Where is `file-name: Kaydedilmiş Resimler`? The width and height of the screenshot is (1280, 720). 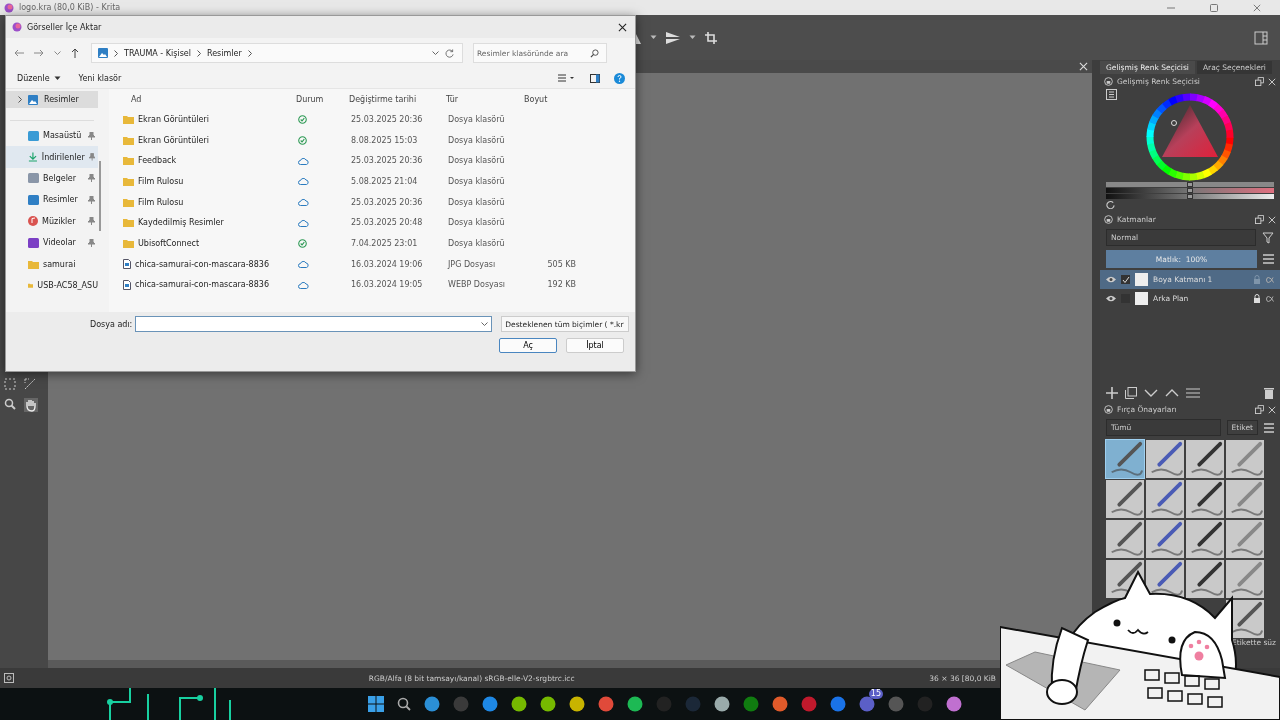 file-name: Kaydedilmiş Resimler is located at coordinates (181, 223).